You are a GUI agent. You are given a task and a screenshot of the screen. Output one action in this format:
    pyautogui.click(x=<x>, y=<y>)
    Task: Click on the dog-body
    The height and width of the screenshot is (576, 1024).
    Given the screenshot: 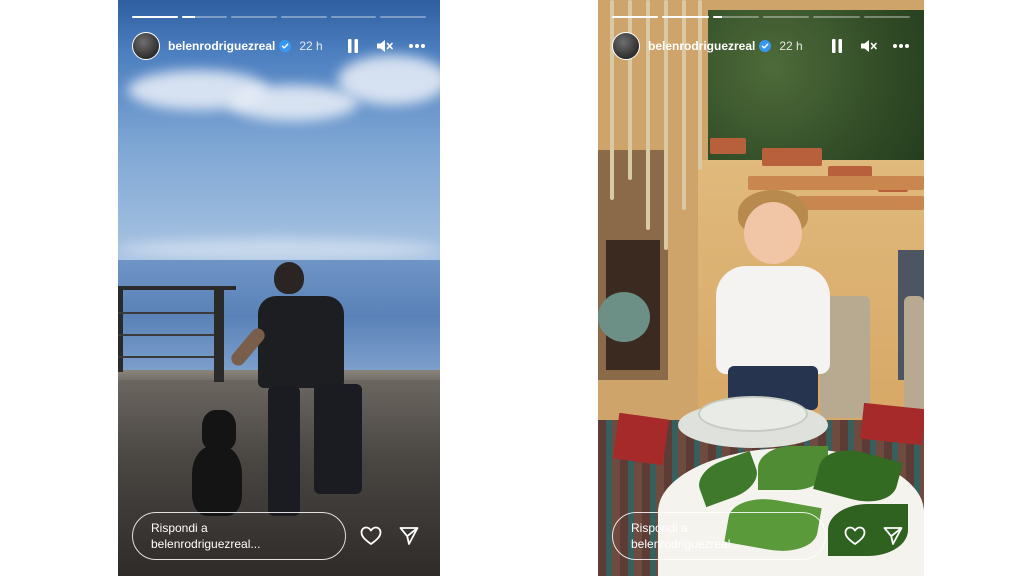 What is the action you would take?
    pyautogui.click(x=217, y=481)
    